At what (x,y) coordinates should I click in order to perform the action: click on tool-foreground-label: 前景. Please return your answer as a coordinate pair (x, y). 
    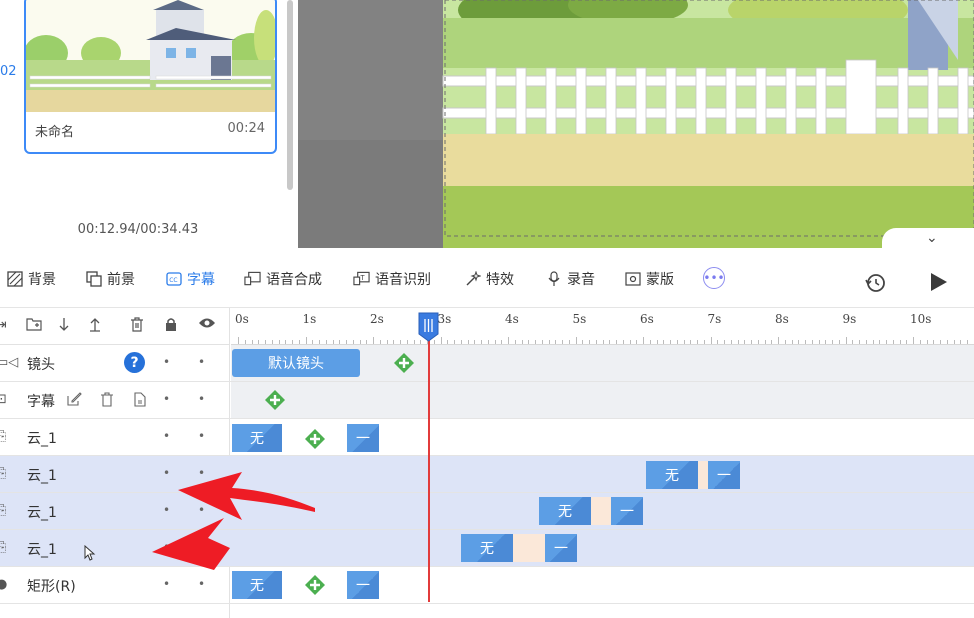
    Looking at the image, I should click on (121, 280).